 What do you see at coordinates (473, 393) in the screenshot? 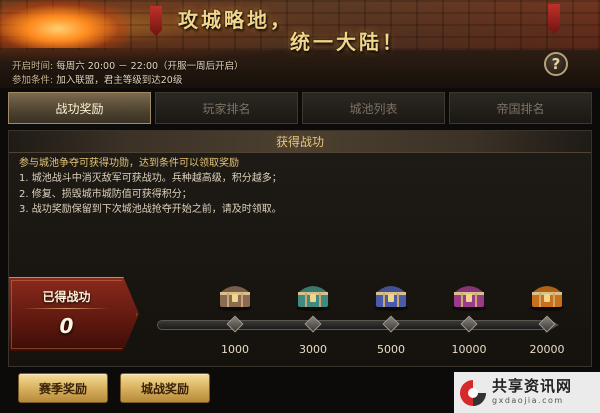
I see `site-logo-icon` at bounding box center [473, 393].